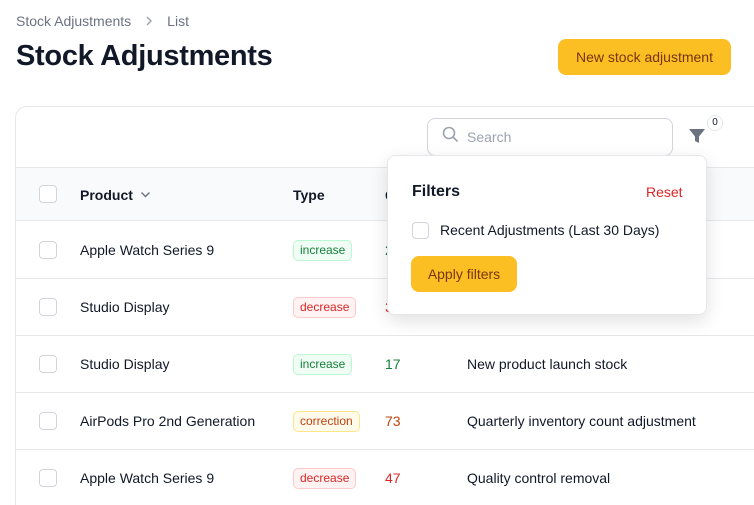 The width and height of the screenshot is (754, 505). Describe the element at coordinates (436, 191) in the screenshot. I see `filters-title: Filters` at that location.